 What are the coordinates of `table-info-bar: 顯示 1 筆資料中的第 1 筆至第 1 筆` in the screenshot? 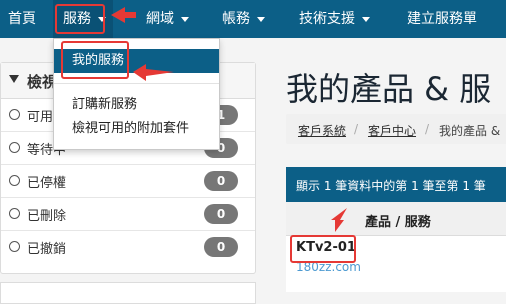 It's located at (396, 184).